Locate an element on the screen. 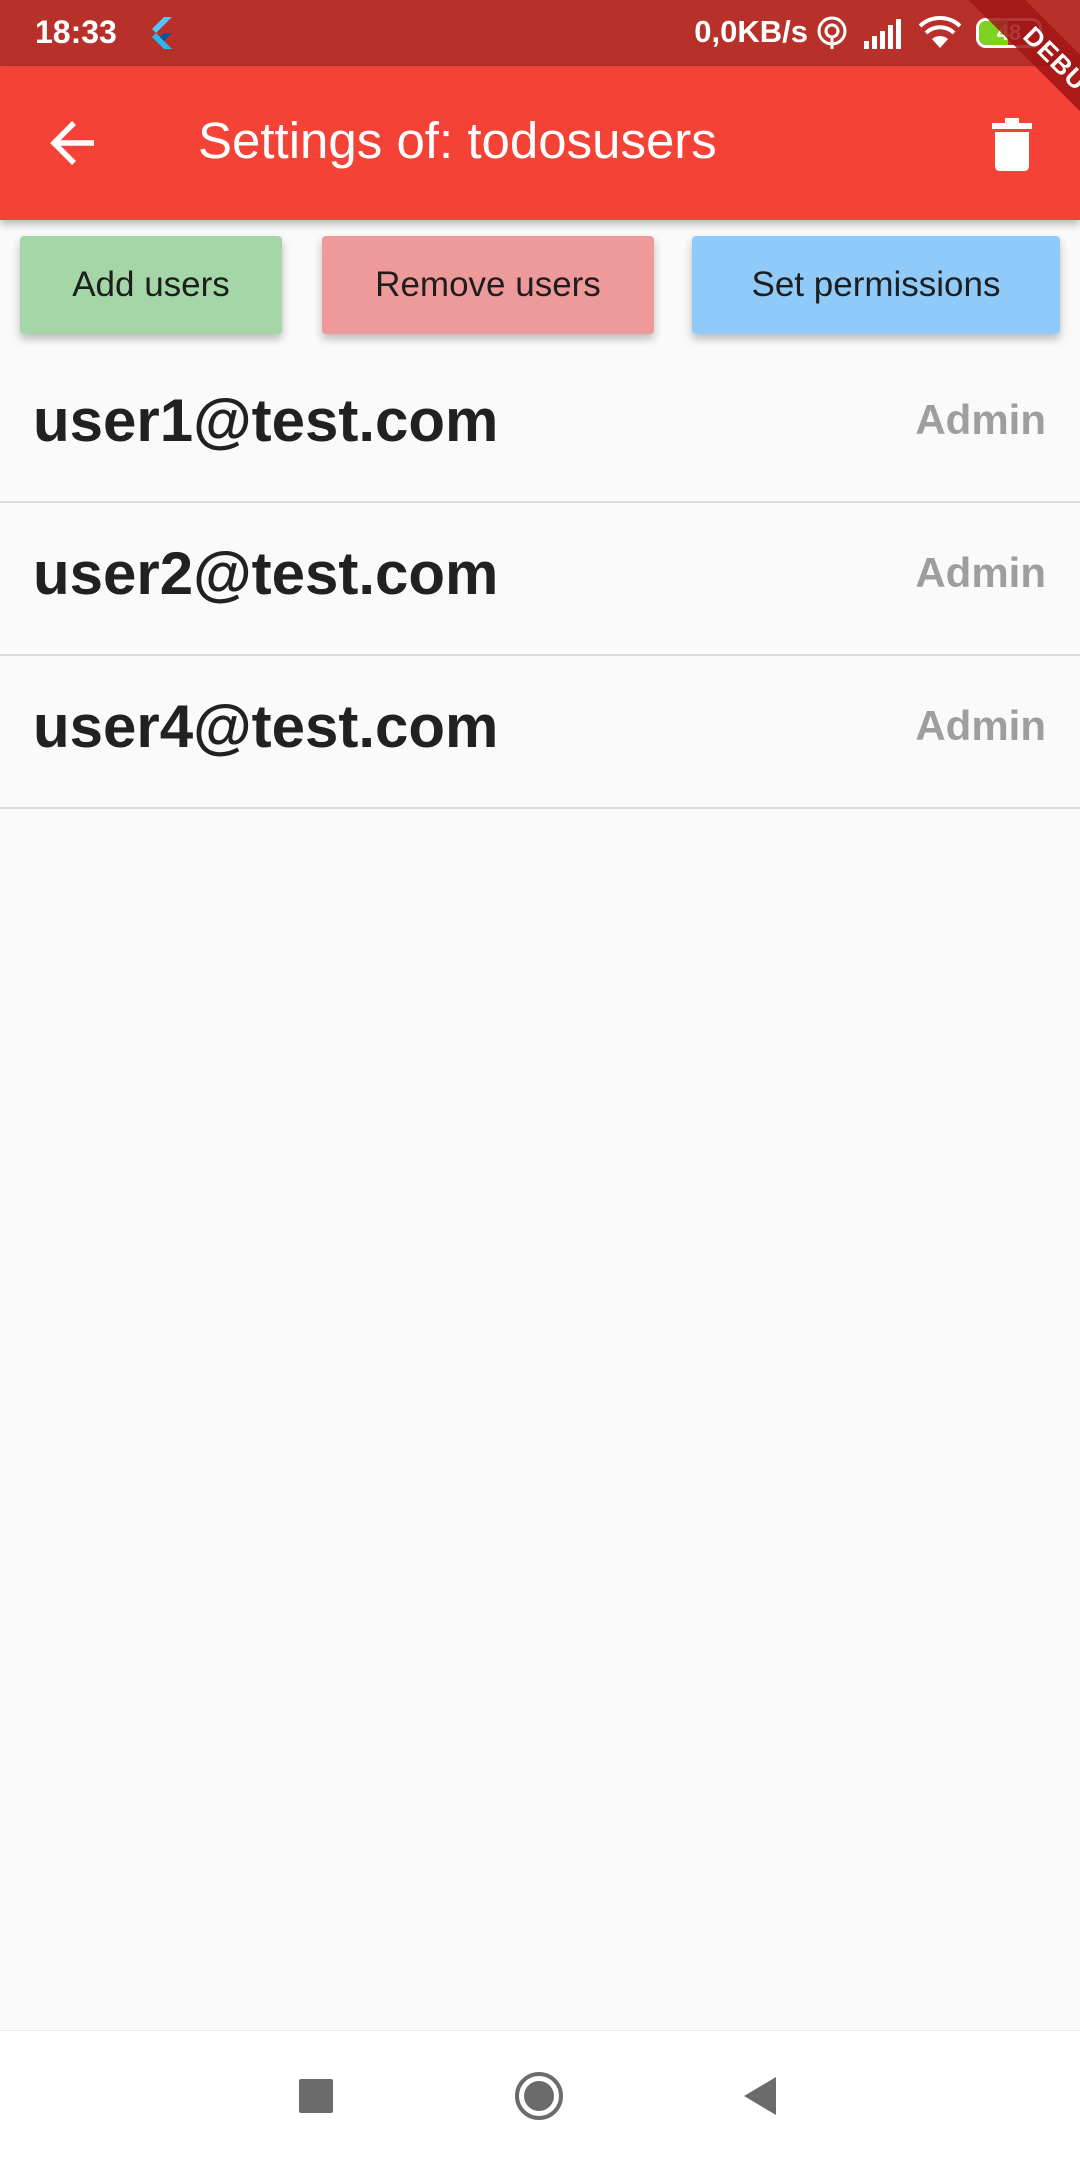 The height and width of the screenshot is (2161, 1080). delete-button is located at coordinates (1014, 144).